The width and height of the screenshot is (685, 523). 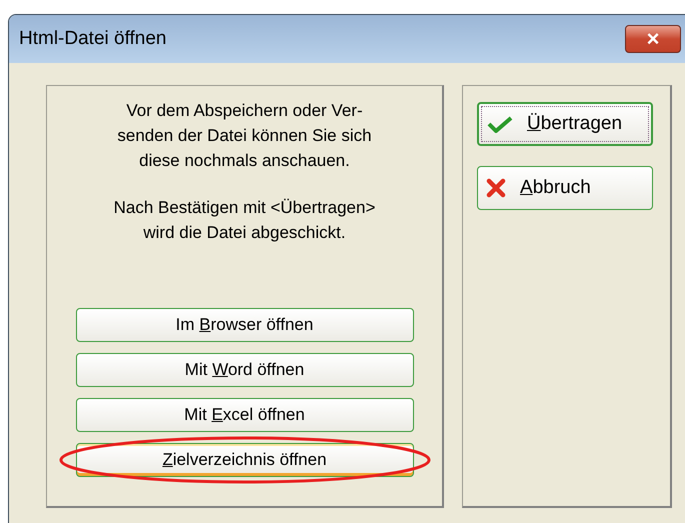 I want to click on open-button: Mit Word öffnen, so click(x=245, y=370).